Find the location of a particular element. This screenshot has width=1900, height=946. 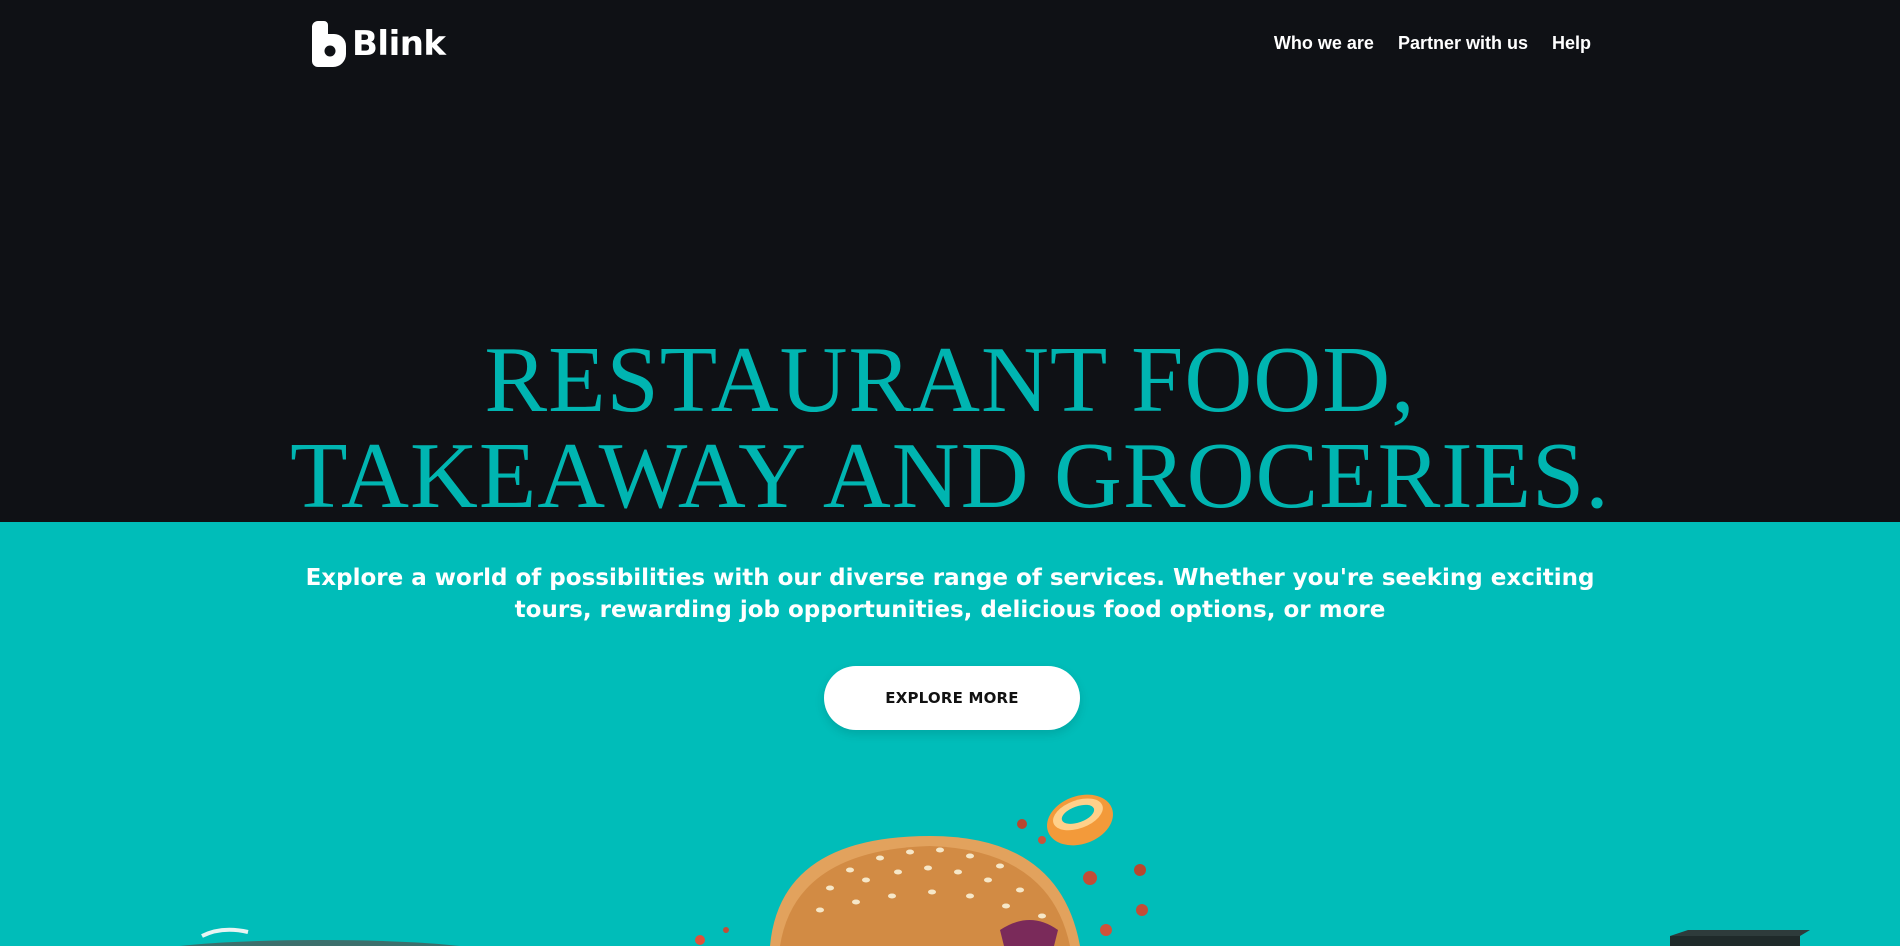

main-nav: Who we are Partner with us Help is located at coordinates (1432, 43).